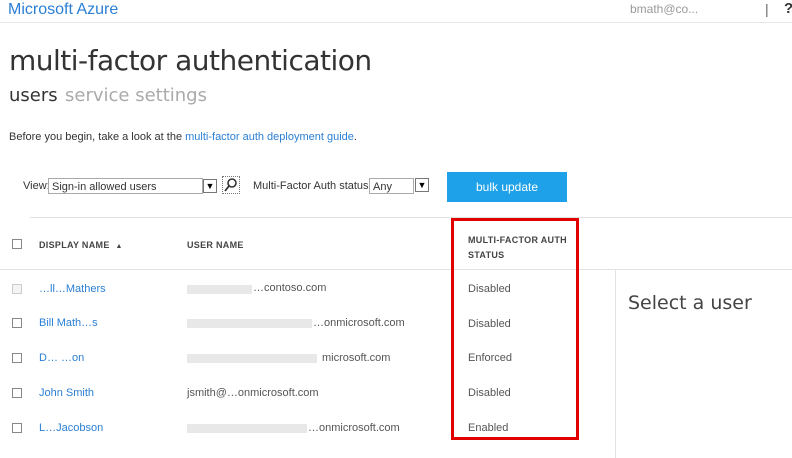  What do you see at coordinates (71, 428) in the screenshot?
I see `row-display-name: L…Jacobson` at bounding box center [71, 428].